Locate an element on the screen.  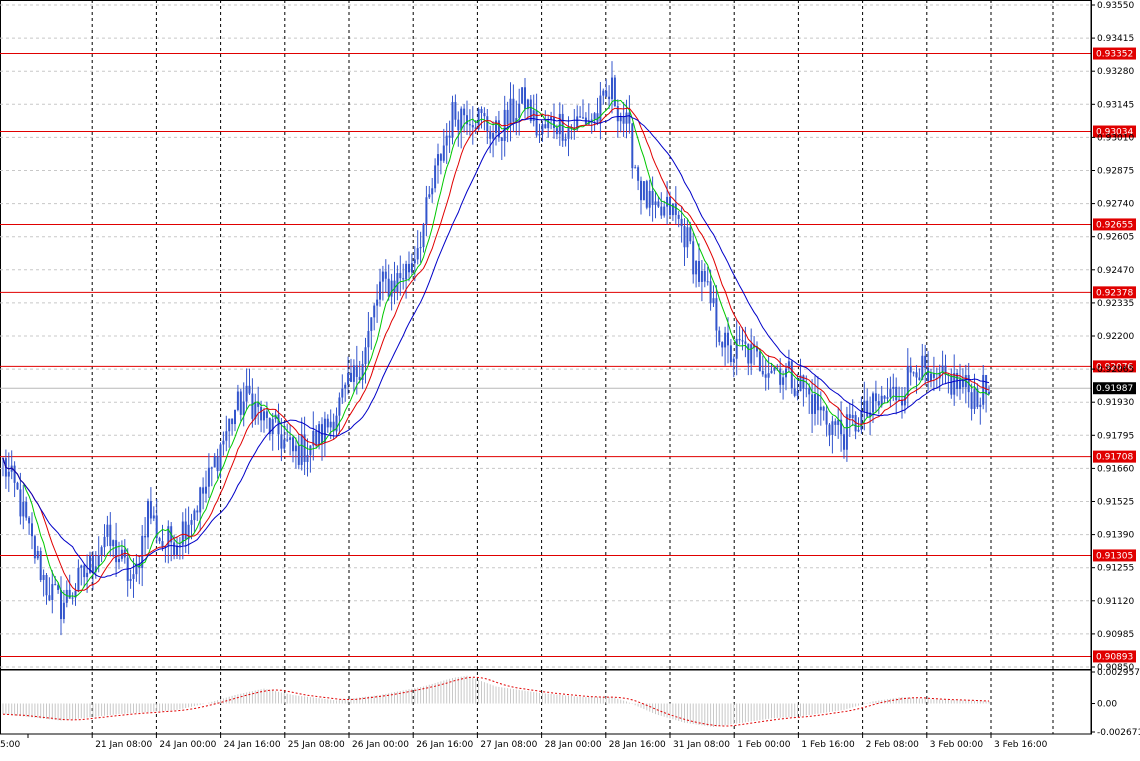
price-tick-label: 0.91255 is located at coordinates (1115, 569).